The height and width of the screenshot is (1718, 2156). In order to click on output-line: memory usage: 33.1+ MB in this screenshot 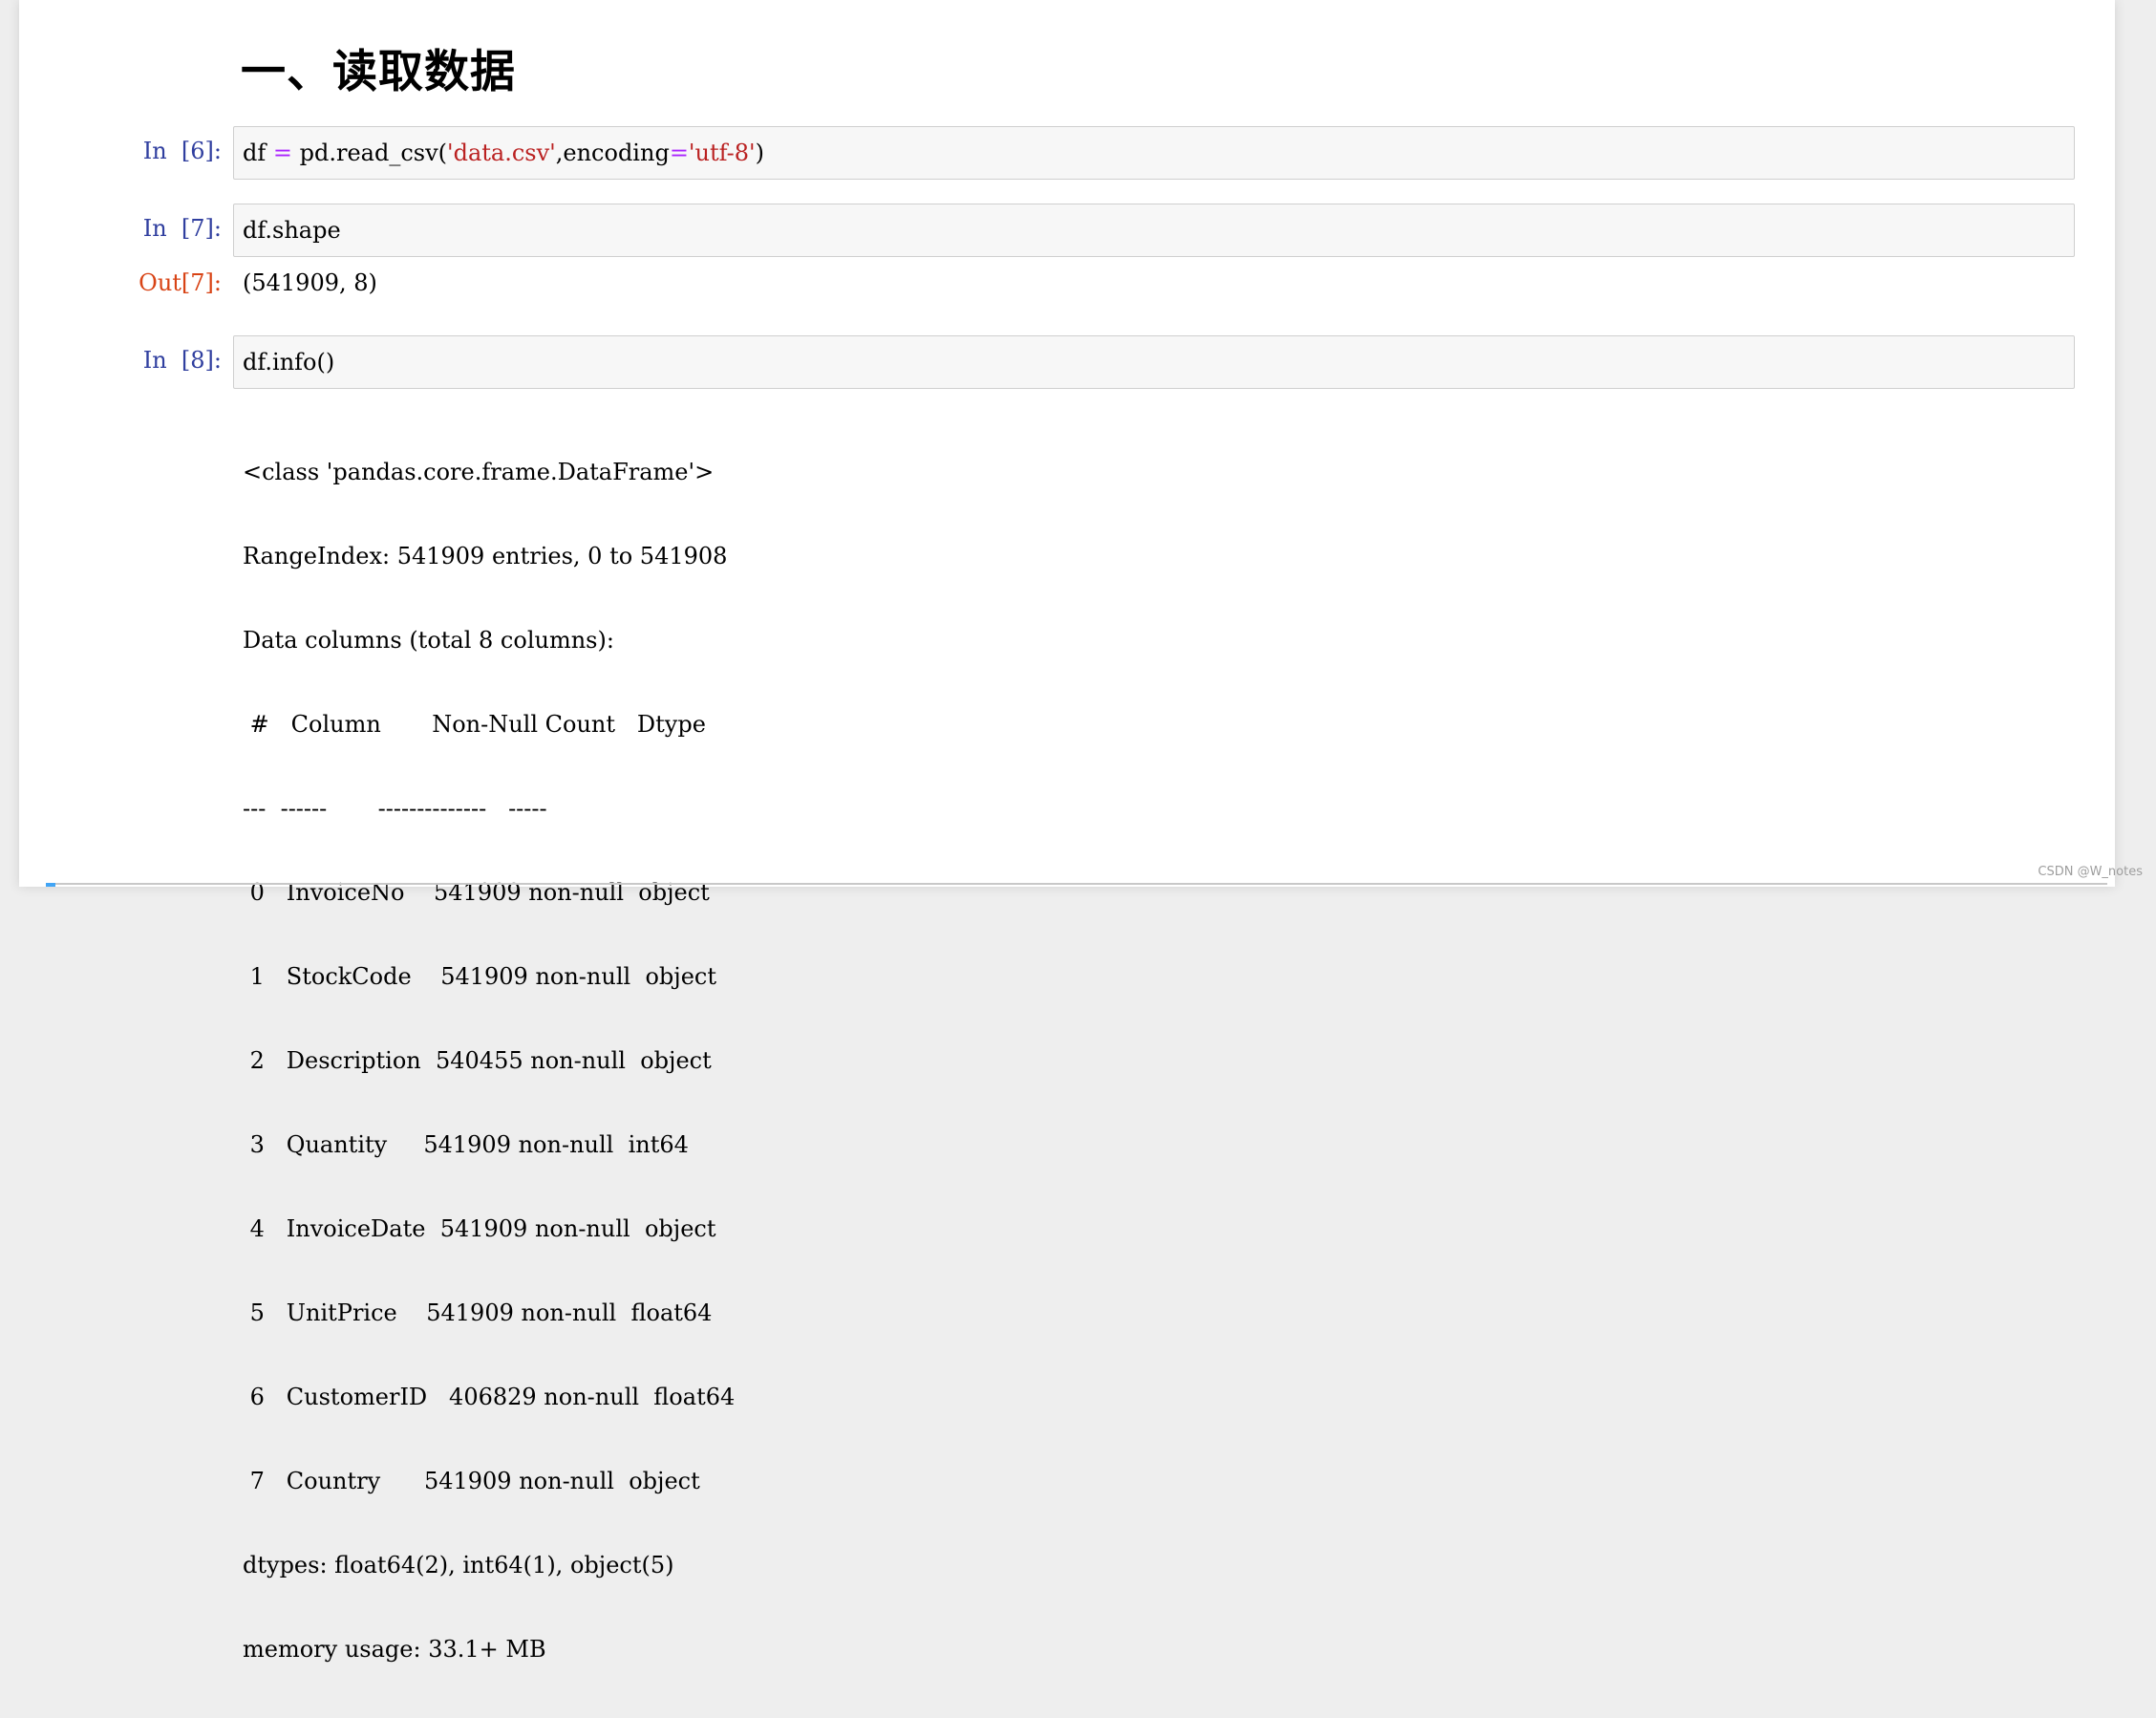, I will do `click(395, 1649)`.